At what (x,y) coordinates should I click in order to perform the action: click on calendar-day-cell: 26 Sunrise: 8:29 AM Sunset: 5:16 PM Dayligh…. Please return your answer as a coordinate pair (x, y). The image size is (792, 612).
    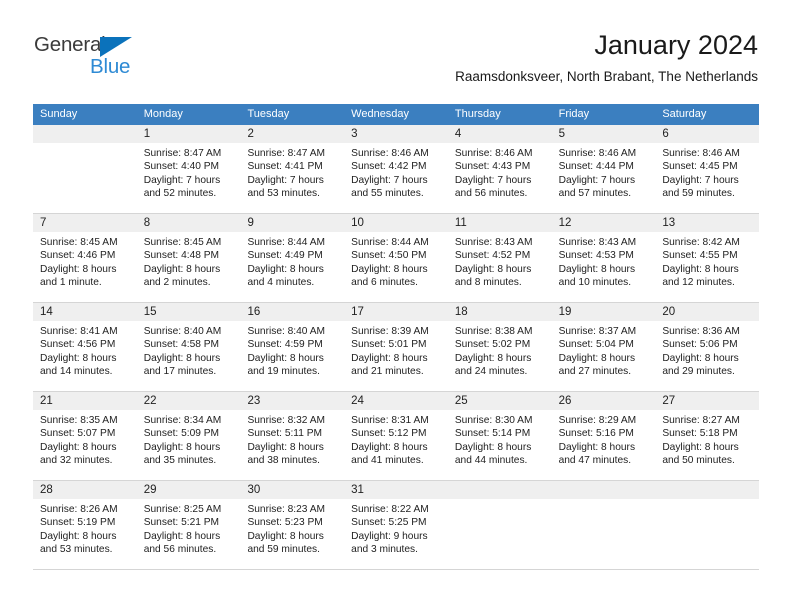
    Looking at the image, I should click on (603, 436).